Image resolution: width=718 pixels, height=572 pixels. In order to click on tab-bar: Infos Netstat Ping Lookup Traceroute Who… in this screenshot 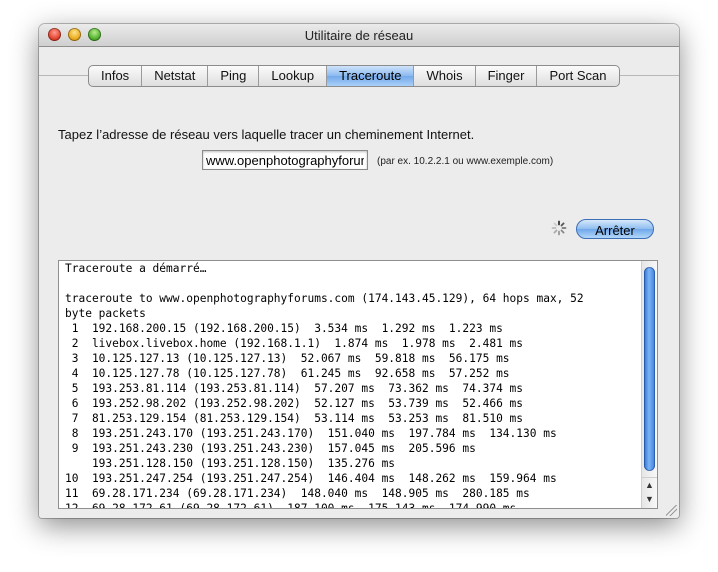, I will do `click(354, 76)`.